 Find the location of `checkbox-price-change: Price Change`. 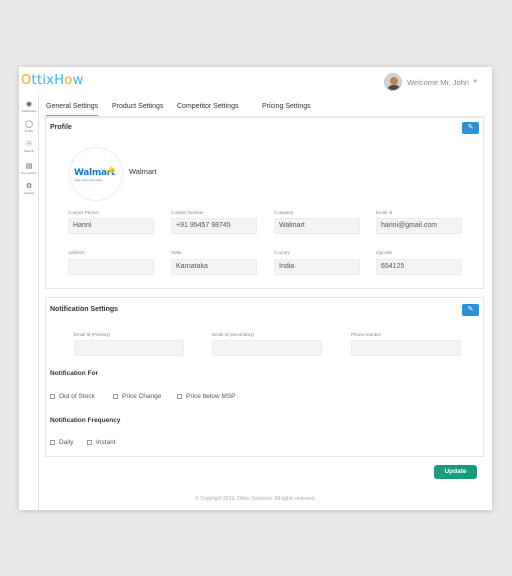

checkbox-price-change: Price Change is located at coordinates (137, 396).